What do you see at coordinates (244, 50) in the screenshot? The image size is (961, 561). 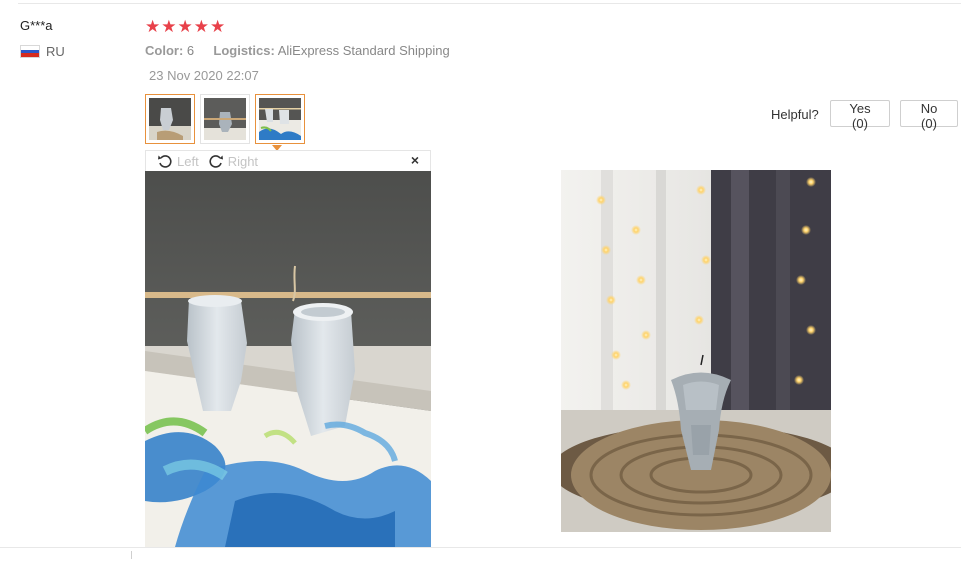 I see `logistics-label: Logistics:` at bounding box center [244, 50].